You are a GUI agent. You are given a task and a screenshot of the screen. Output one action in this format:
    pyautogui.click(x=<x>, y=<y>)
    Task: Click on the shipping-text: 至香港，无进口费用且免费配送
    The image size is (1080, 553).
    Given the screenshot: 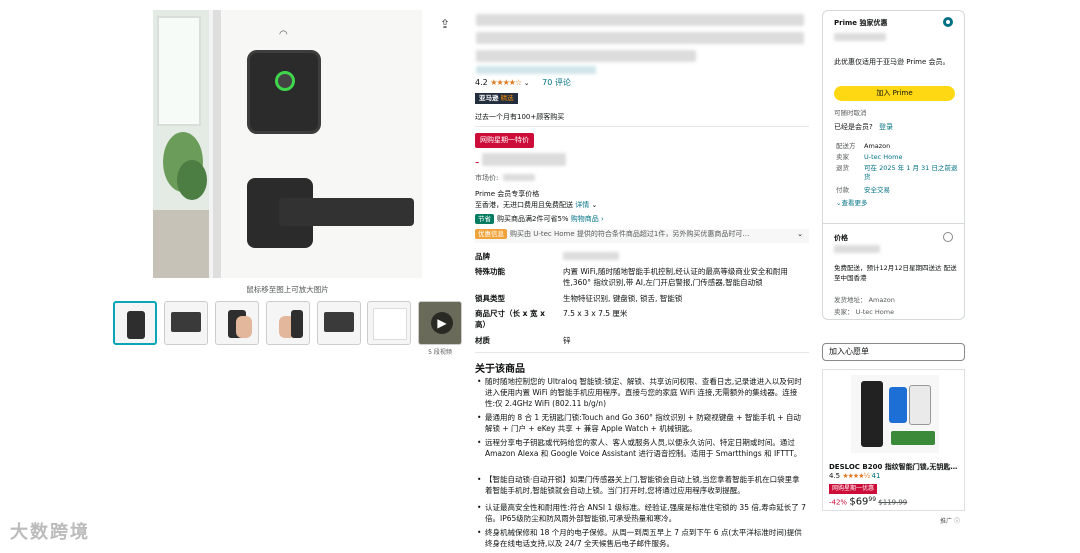 What is the action you would take?
    pyautogui.click(x=524, y=205)
    